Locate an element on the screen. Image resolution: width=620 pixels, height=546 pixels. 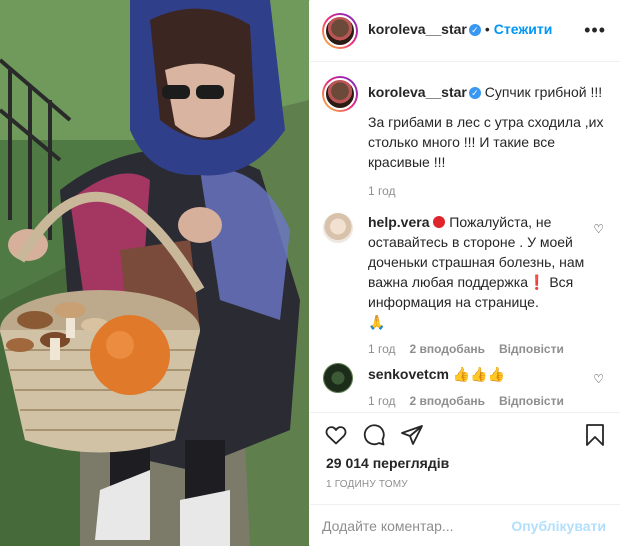
follow-button: Стежити is located at coordinates (523, 29).